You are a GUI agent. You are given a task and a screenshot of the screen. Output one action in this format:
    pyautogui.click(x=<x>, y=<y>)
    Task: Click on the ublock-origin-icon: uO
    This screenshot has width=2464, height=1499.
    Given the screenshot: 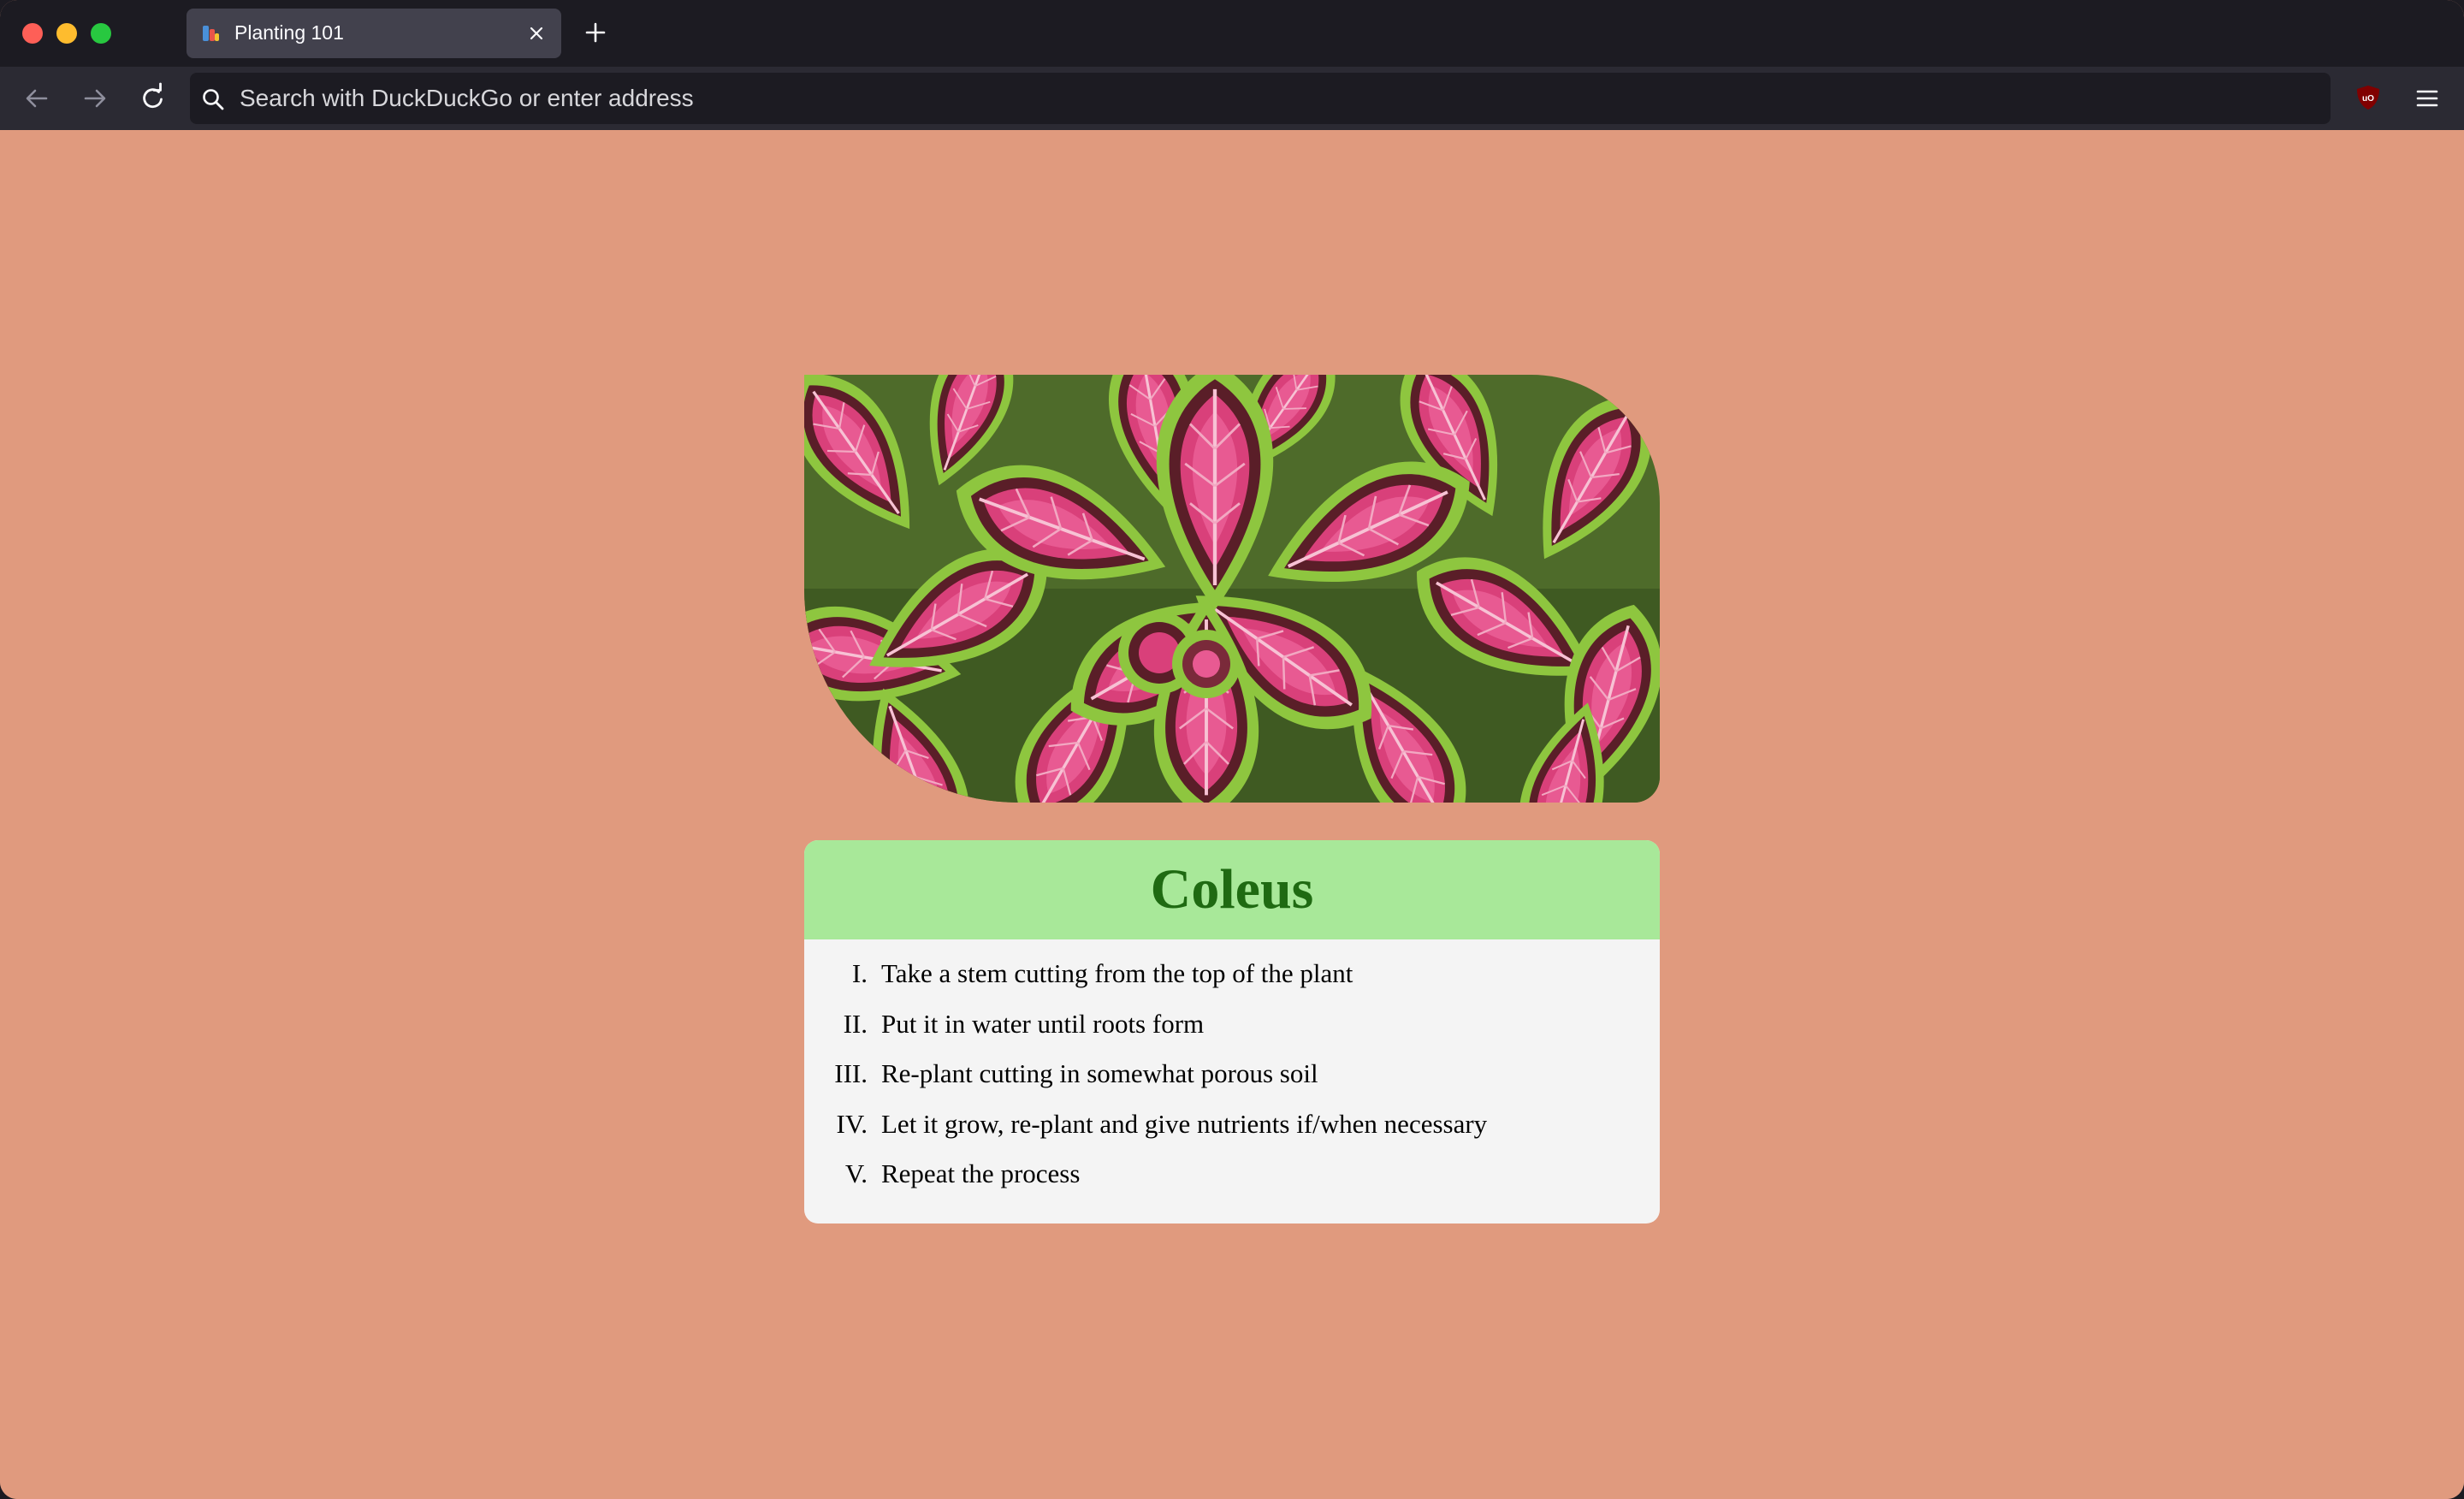 What is the action you would take?
    pyautogui.click(x=2368, y=97)
    